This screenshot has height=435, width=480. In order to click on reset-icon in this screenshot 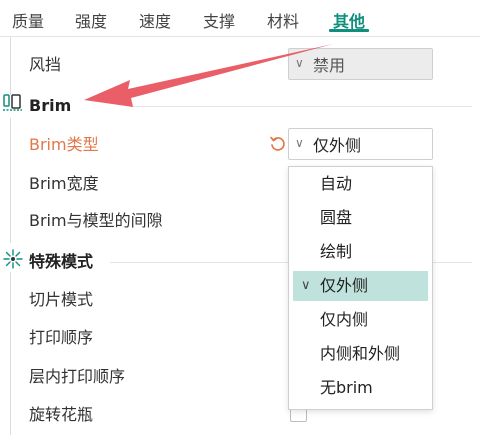, I will do `click(278, 144)`.